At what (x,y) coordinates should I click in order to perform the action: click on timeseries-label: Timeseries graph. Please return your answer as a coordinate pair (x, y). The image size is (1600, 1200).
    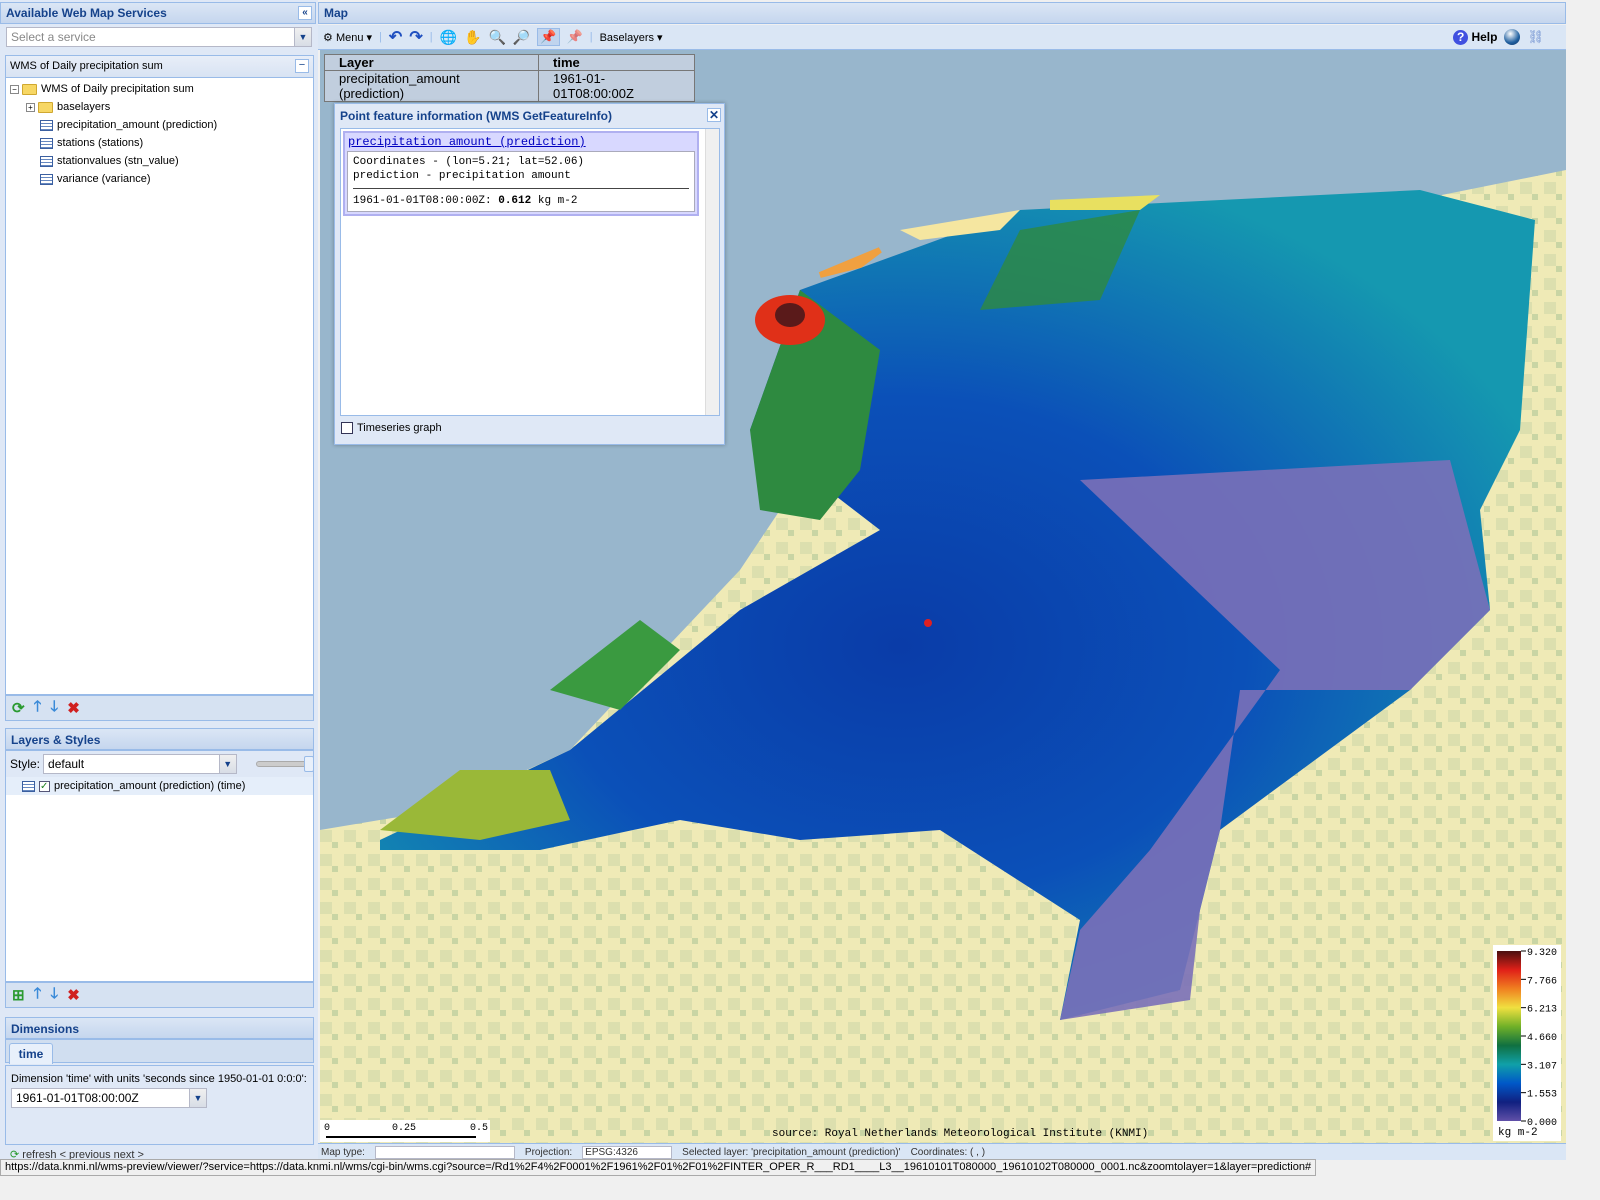
    Looking at the image, I should click on (399, 428).